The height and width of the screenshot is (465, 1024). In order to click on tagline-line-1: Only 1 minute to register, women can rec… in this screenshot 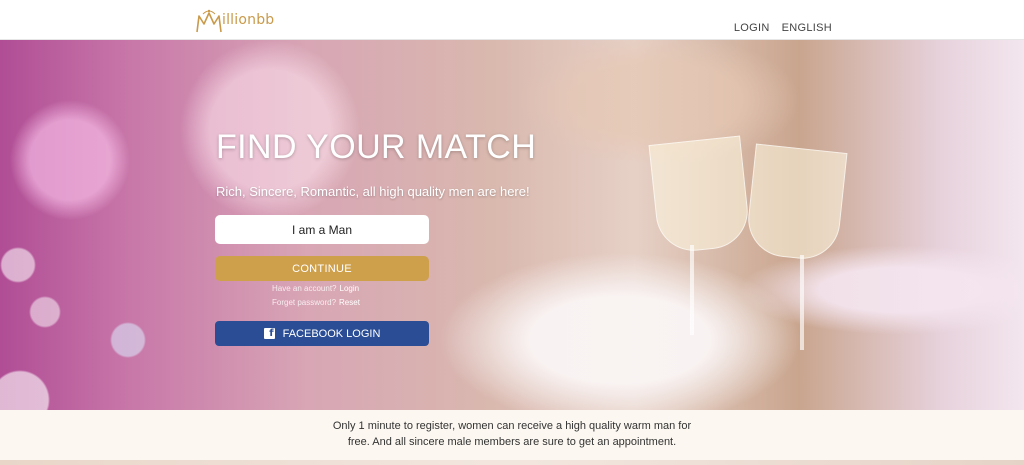, I will do `click(512, 426)`.